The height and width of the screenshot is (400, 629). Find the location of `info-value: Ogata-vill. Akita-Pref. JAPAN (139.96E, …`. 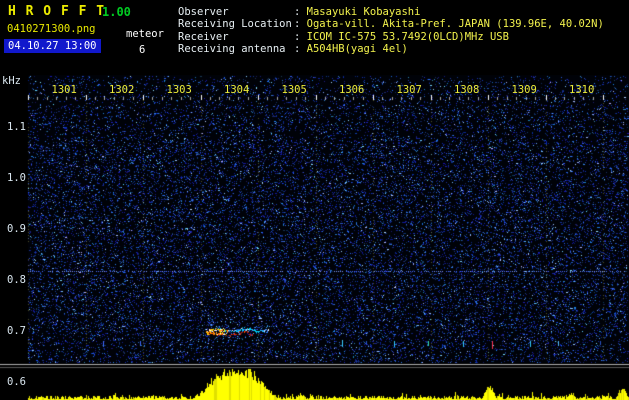

info-value: Ogata-vill. Akita-Pref. JAPAN (139.96E, … is located at coordinates (455, 24).